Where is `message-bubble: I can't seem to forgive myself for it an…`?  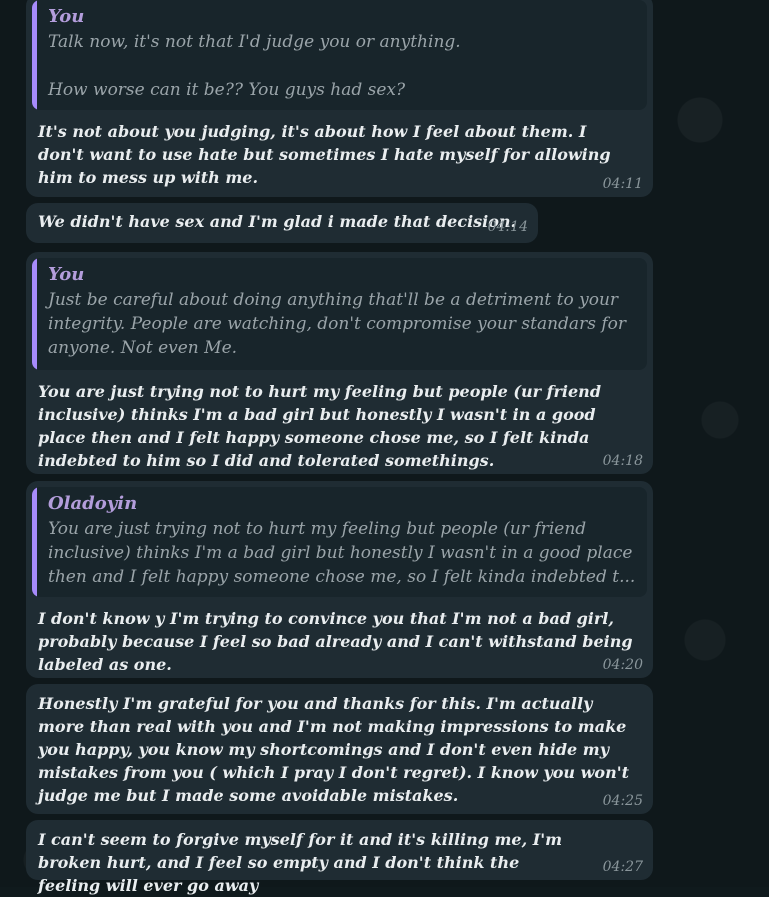 message-bubble: I can't seem to forgive myself for it an… is located at coordinates (339, 857).